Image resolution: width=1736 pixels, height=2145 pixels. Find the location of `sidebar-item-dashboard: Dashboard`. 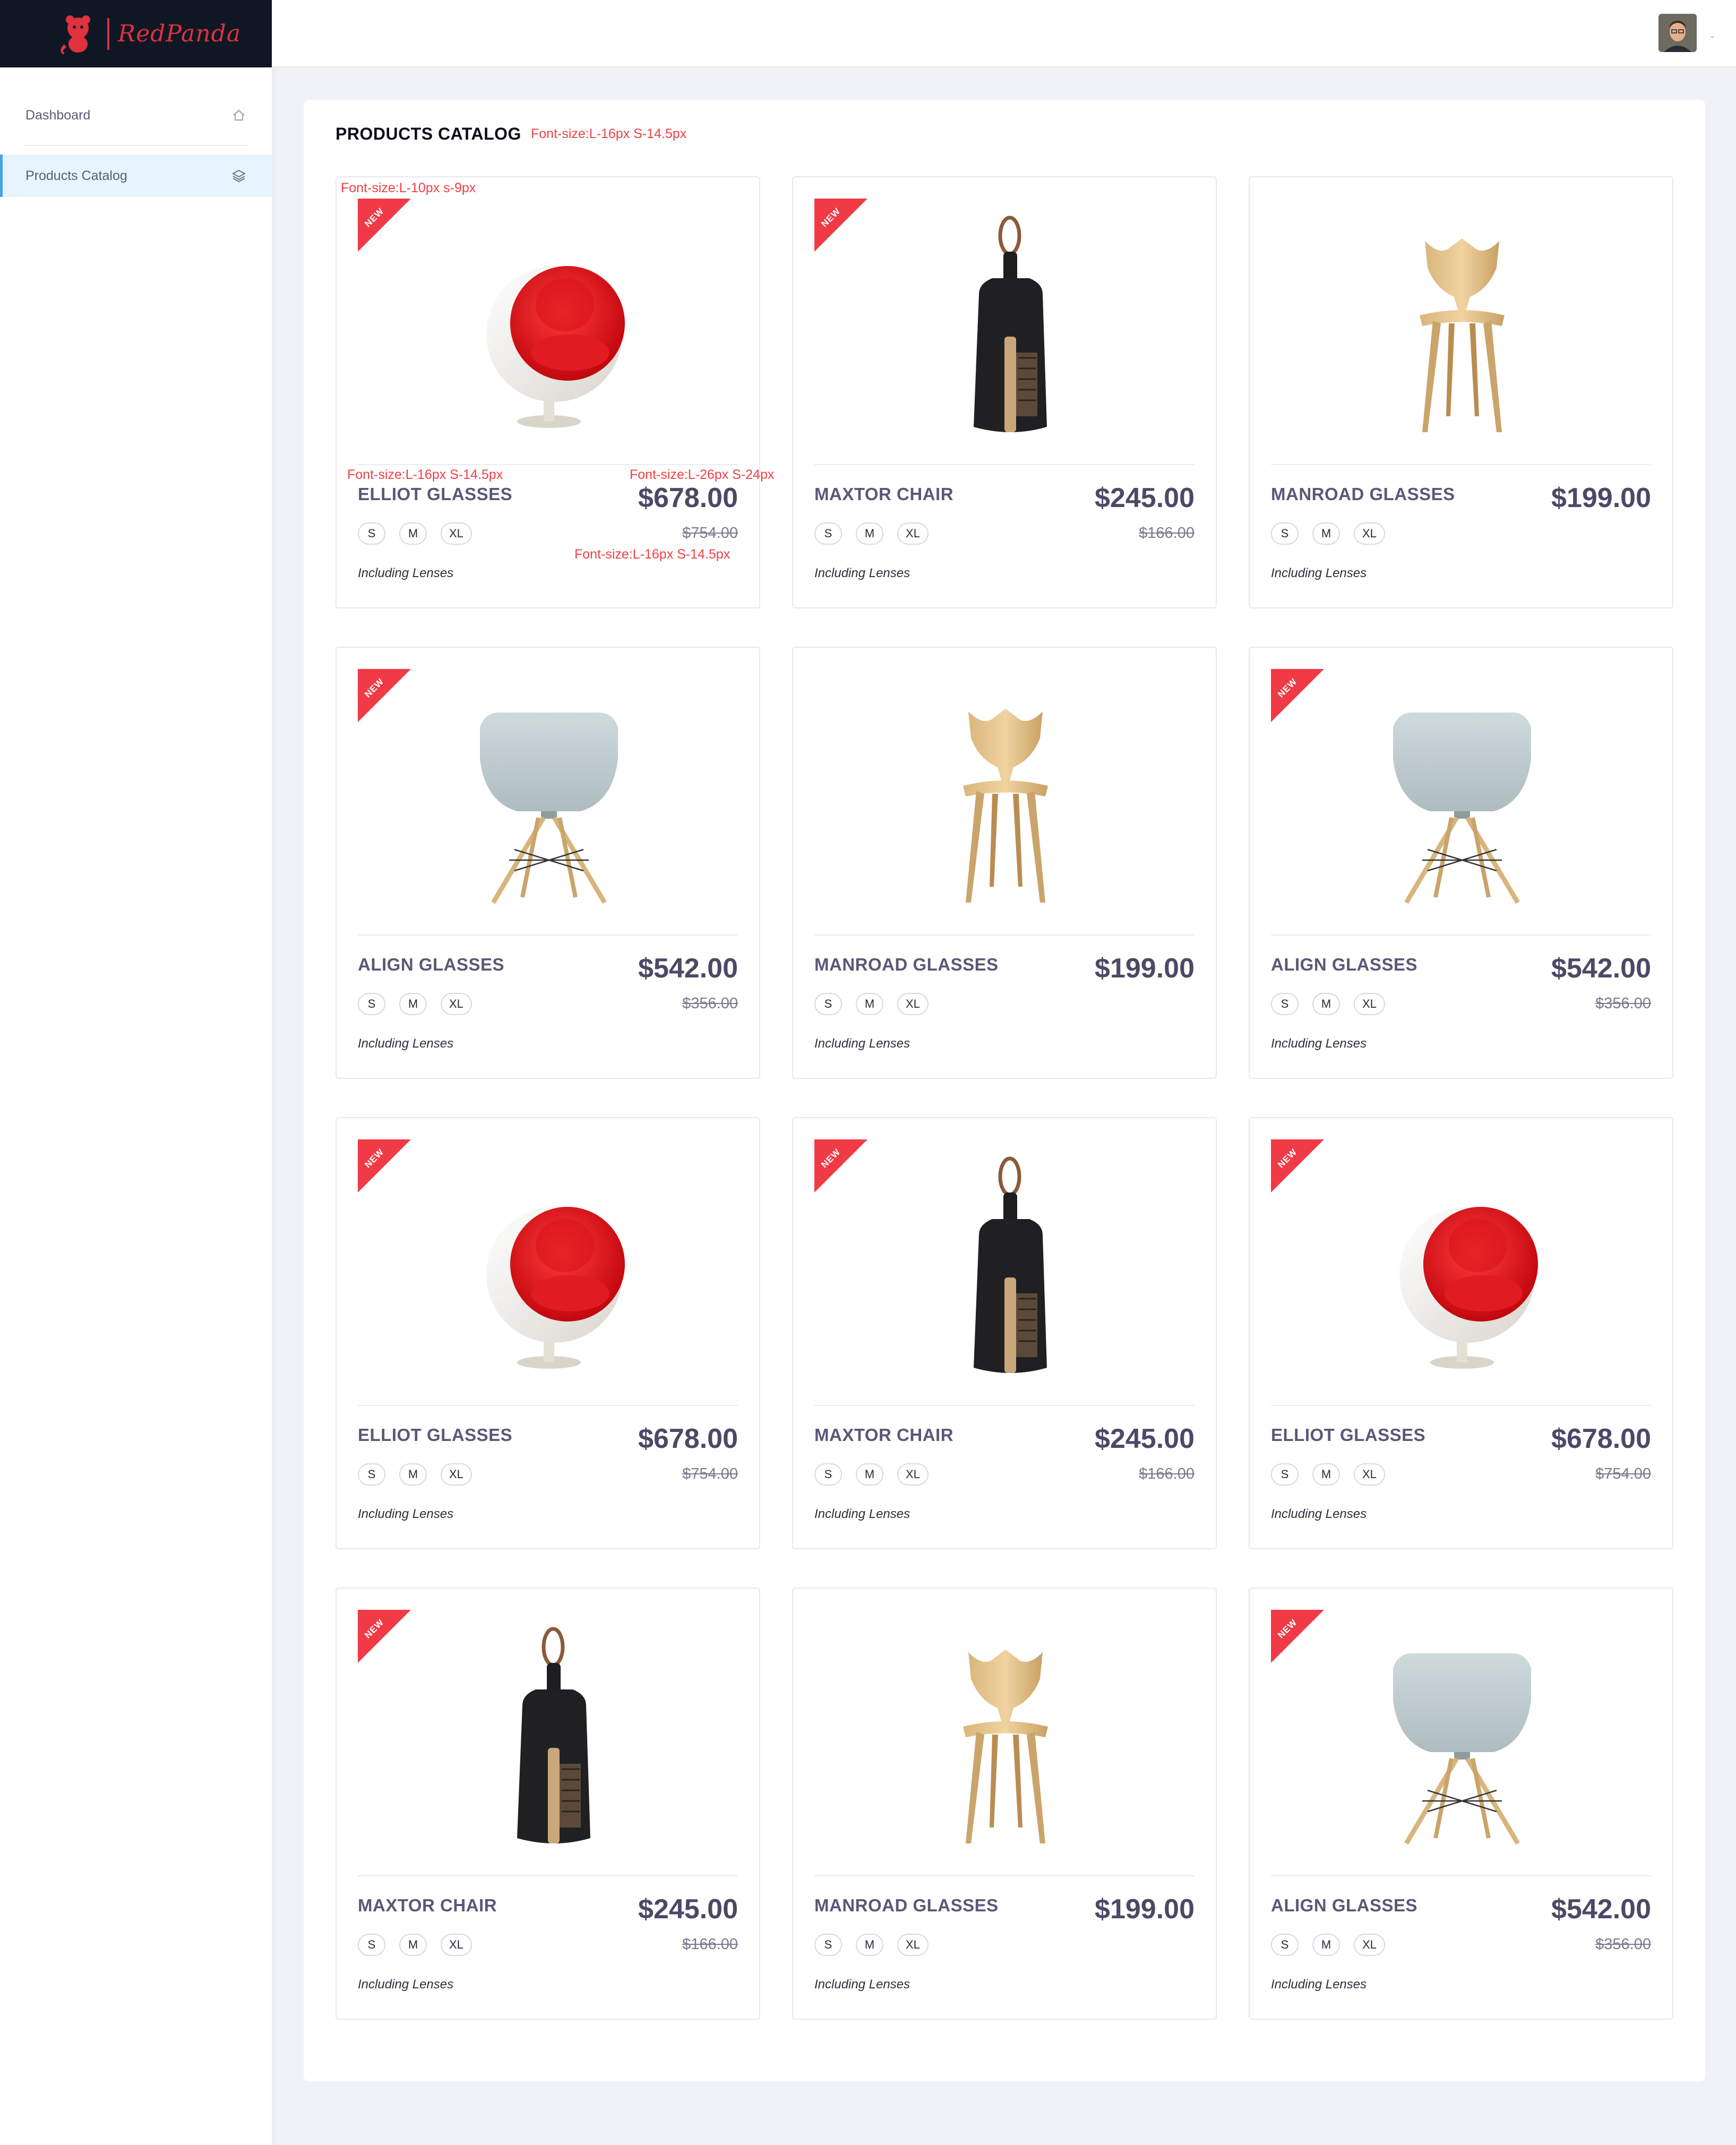

sidebar-item-dashboard: Dashboard is located at coordinates (136, 115).